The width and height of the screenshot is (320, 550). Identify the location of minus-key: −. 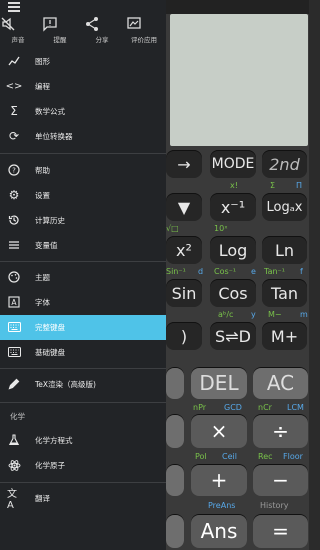
(280, 480).